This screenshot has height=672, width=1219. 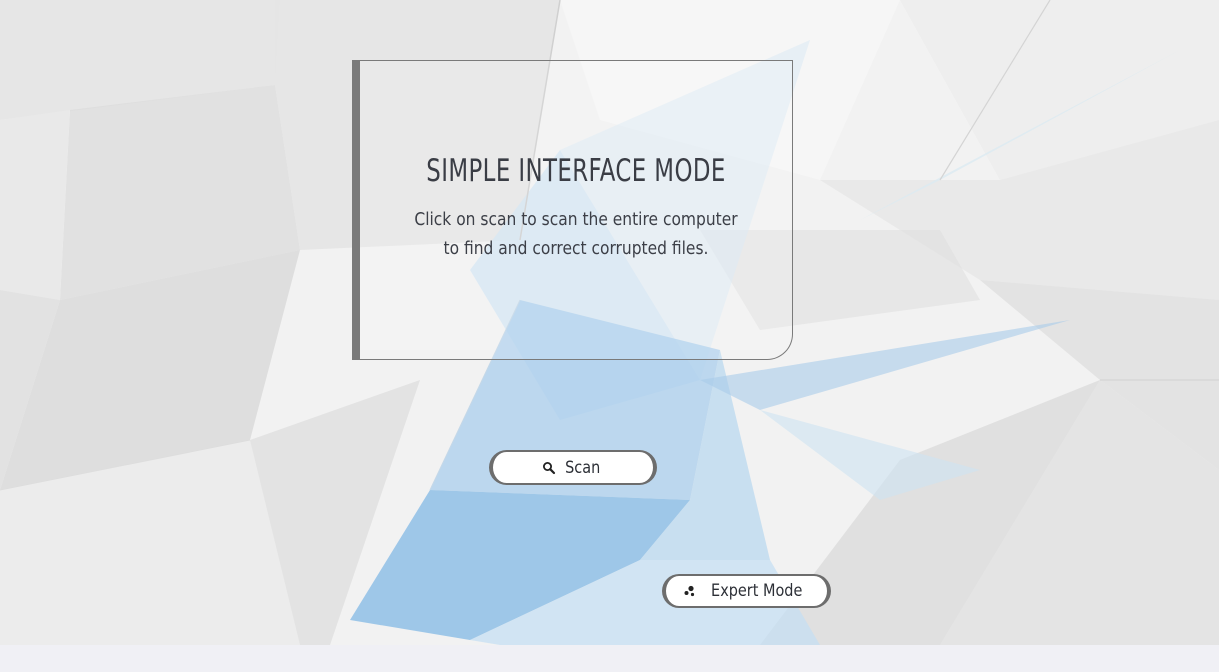 I want to click on expert-mode-button: Expert Mode, so click(x=746, y=591).